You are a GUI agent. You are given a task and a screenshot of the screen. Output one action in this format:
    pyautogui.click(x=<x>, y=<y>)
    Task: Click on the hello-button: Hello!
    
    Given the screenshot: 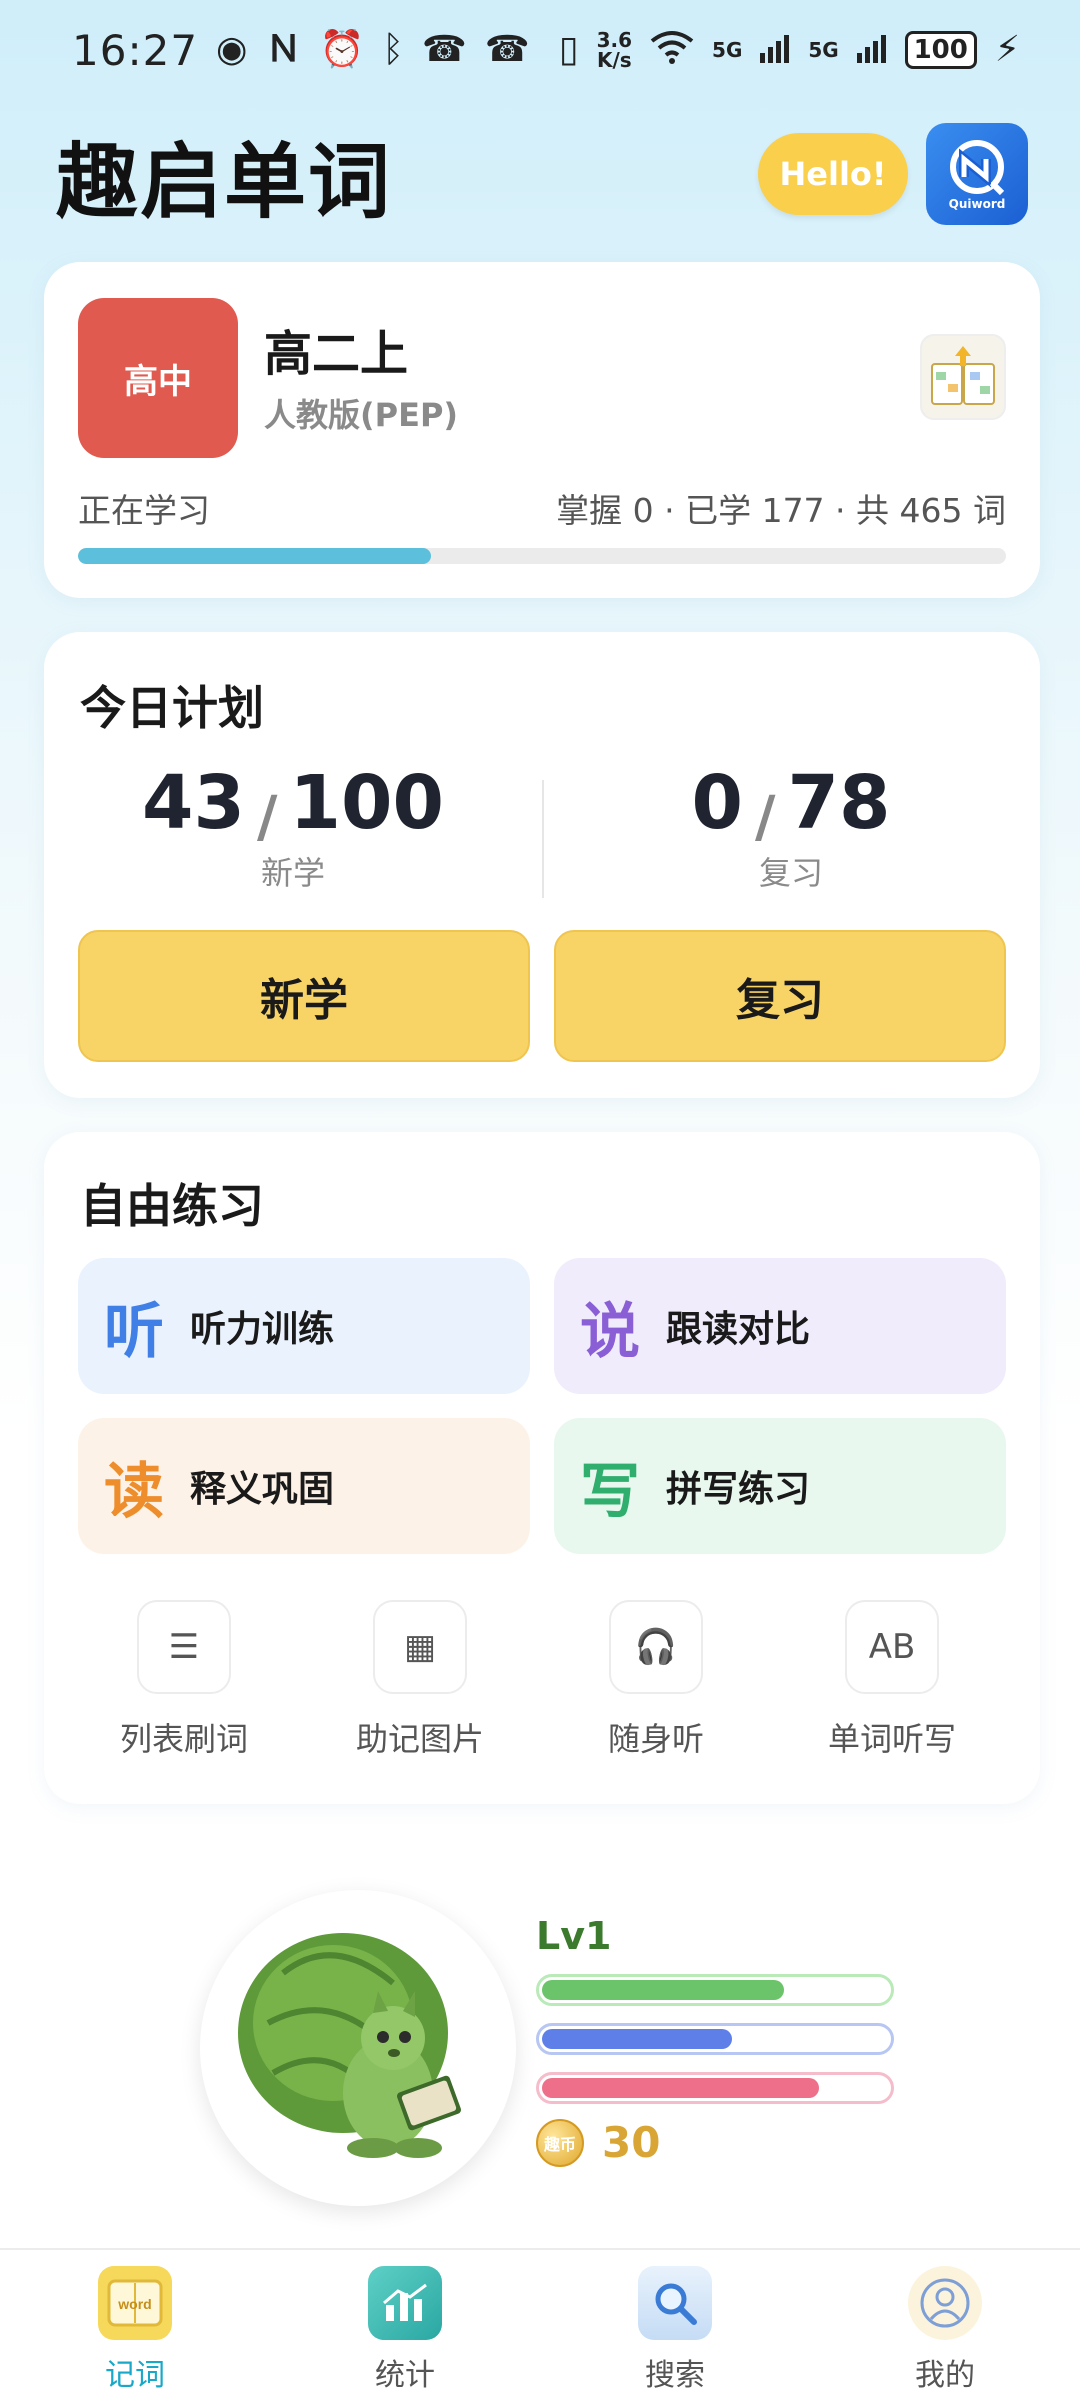 What is the action you would take?
    pyautogui.click(x=833, y=174)
    